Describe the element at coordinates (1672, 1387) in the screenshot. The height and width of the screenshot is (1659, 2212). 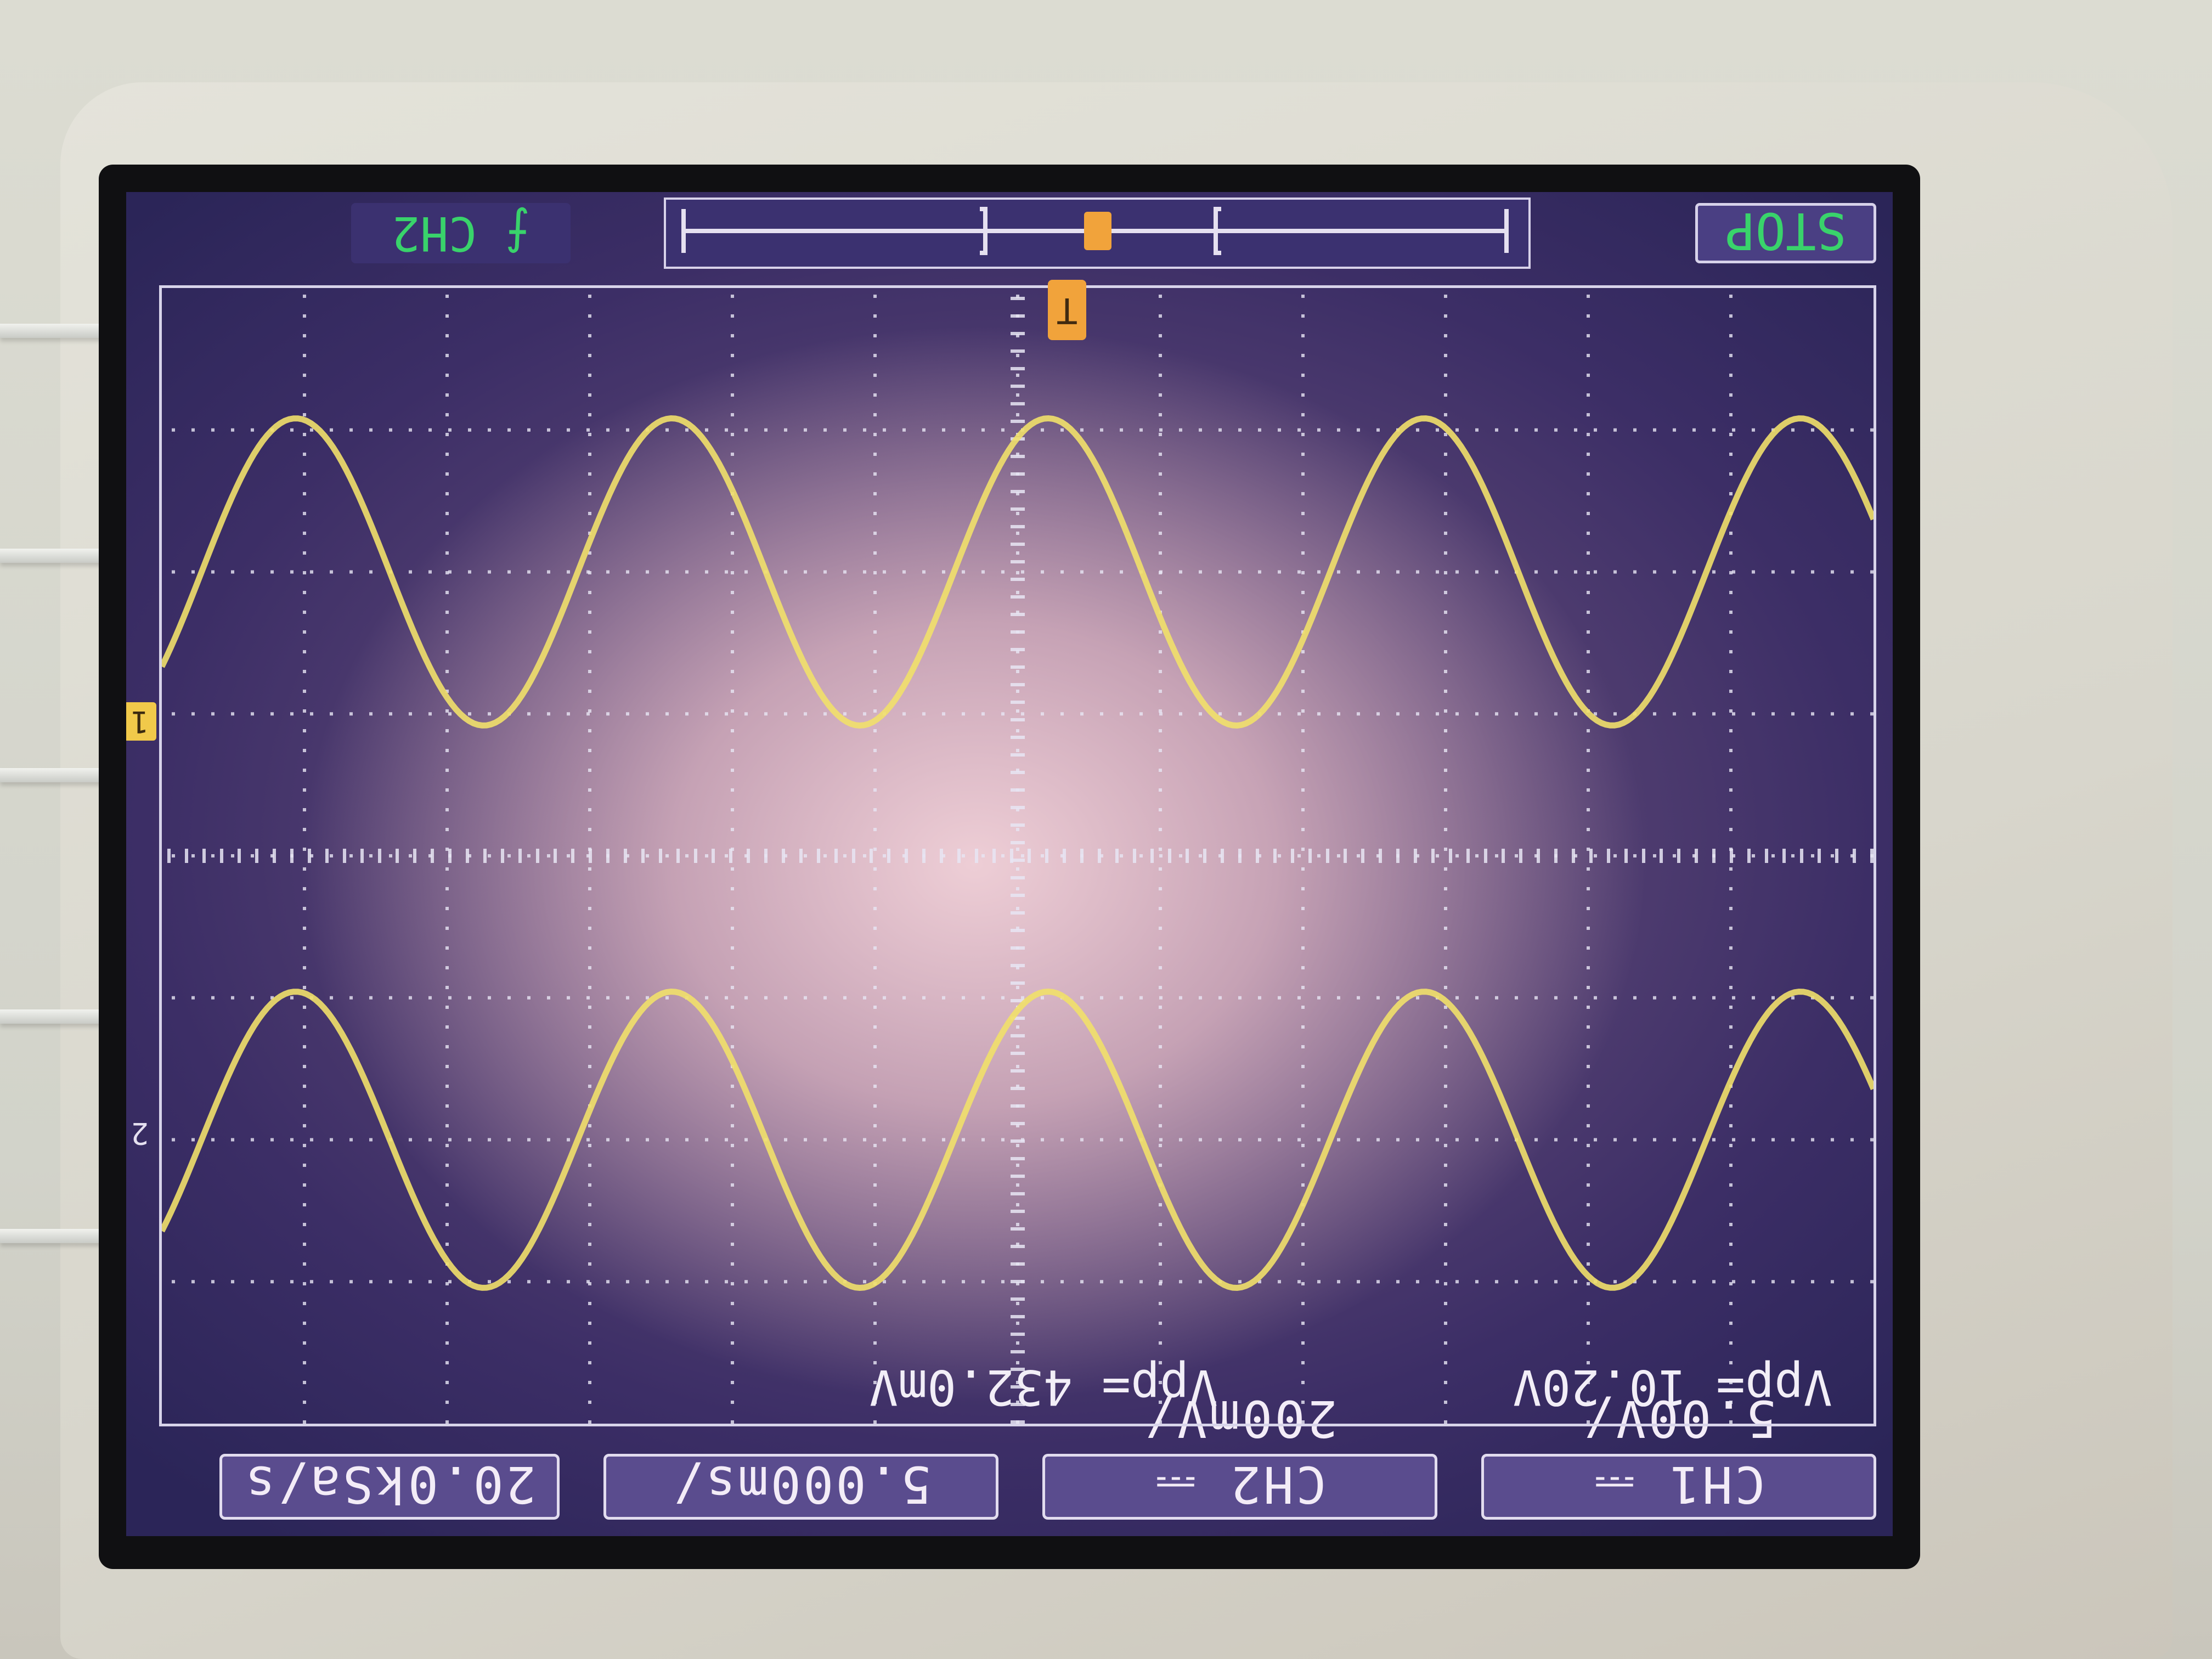
I see `ch1-vpp-readout: Vpp= 10.20V` at that location.